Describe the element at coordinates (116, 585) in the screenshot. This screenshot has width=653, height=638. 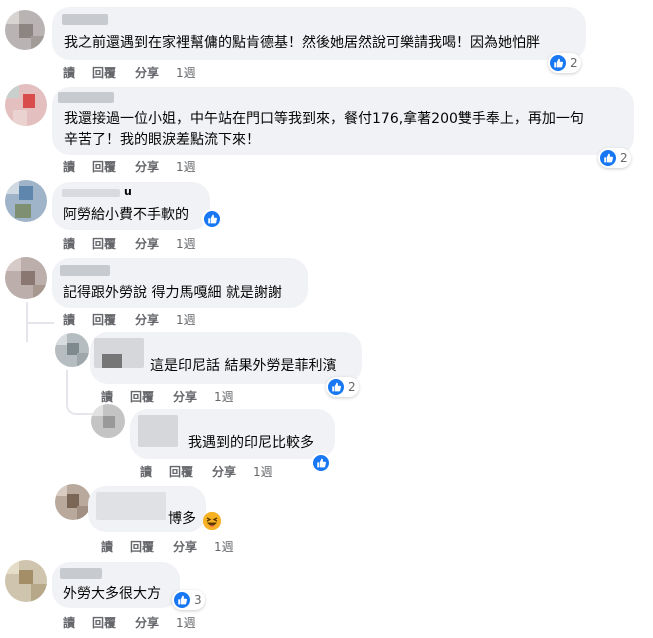
I see `comment-bubble: 外勞大多很大方` at that location.